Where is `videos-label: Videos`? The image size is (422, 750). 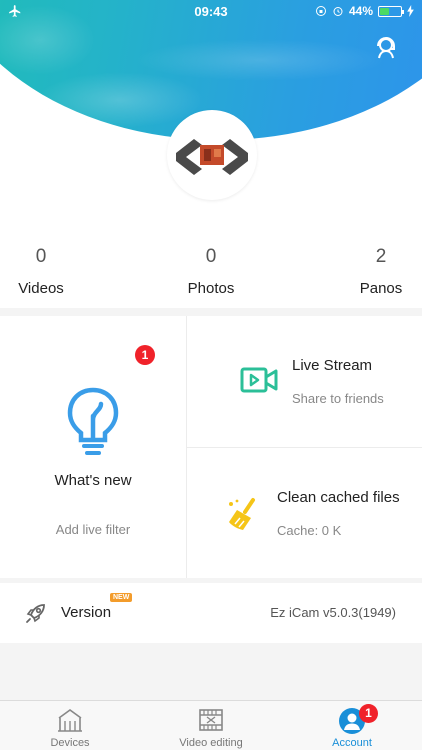 videos-label: Videos is located at coordinates (41, 288).